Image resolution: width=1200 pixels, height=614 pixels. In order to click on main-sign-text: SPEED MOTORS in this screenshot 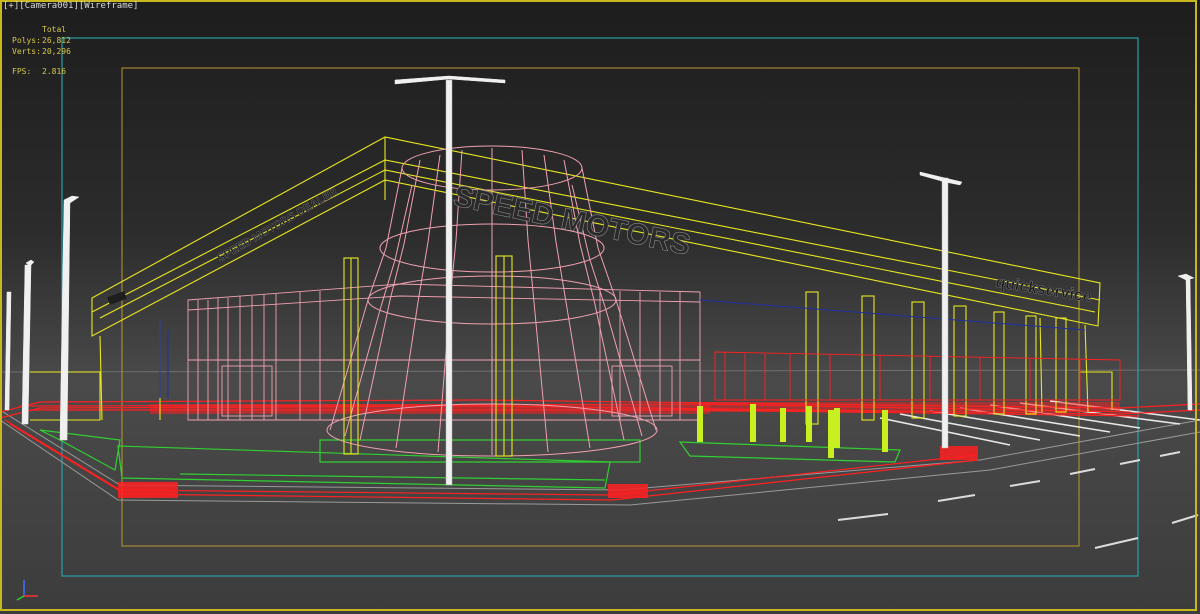, I will do `click(572, 221)`.